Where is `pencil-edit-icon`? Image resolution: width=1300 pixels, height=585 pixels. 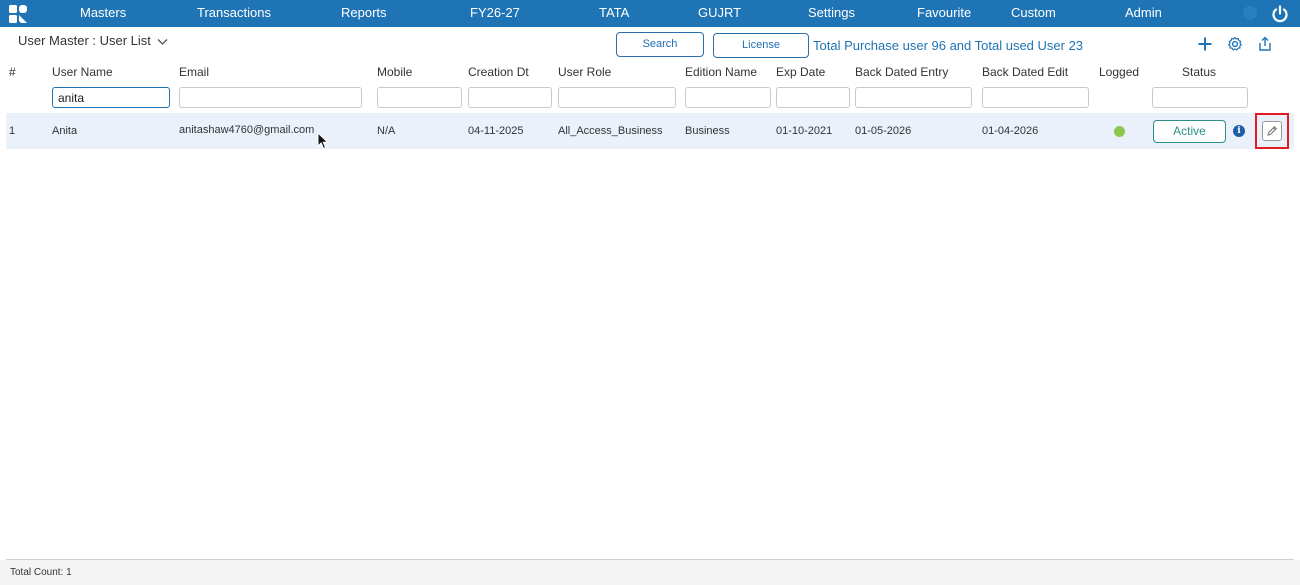
pencil-edit-icon is located at coordinates (1272, 131).